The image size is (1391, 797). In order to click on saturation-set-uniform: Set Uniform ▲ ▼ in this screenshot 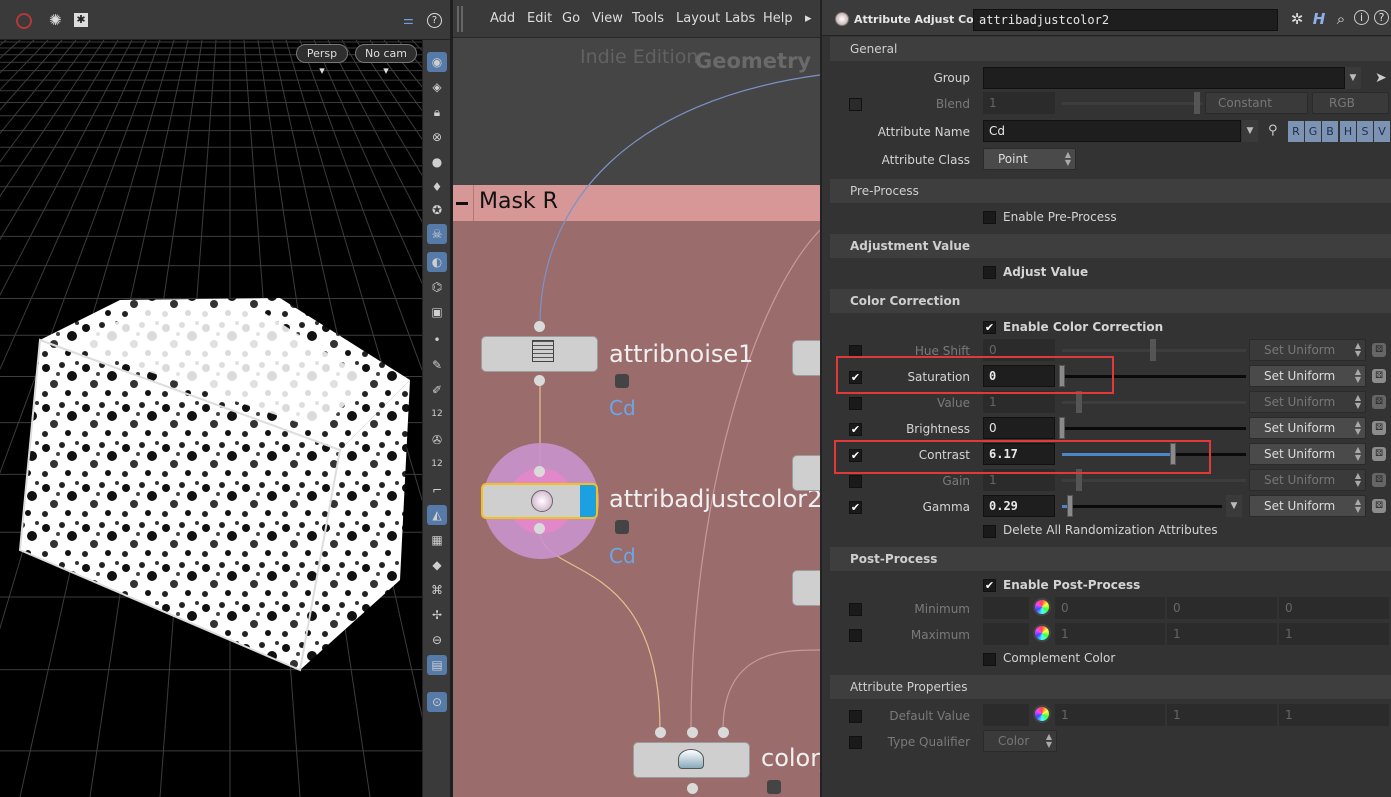, I will do `click(1307, 376)`.